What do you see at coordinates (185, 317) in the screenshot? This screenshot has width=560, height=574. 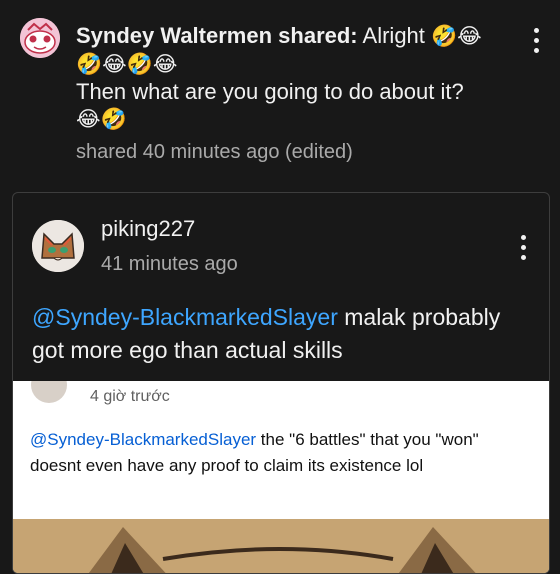 I see `mention-link: @Syndey-BlackmarkedSlayer` at bounding box center [185, 317].